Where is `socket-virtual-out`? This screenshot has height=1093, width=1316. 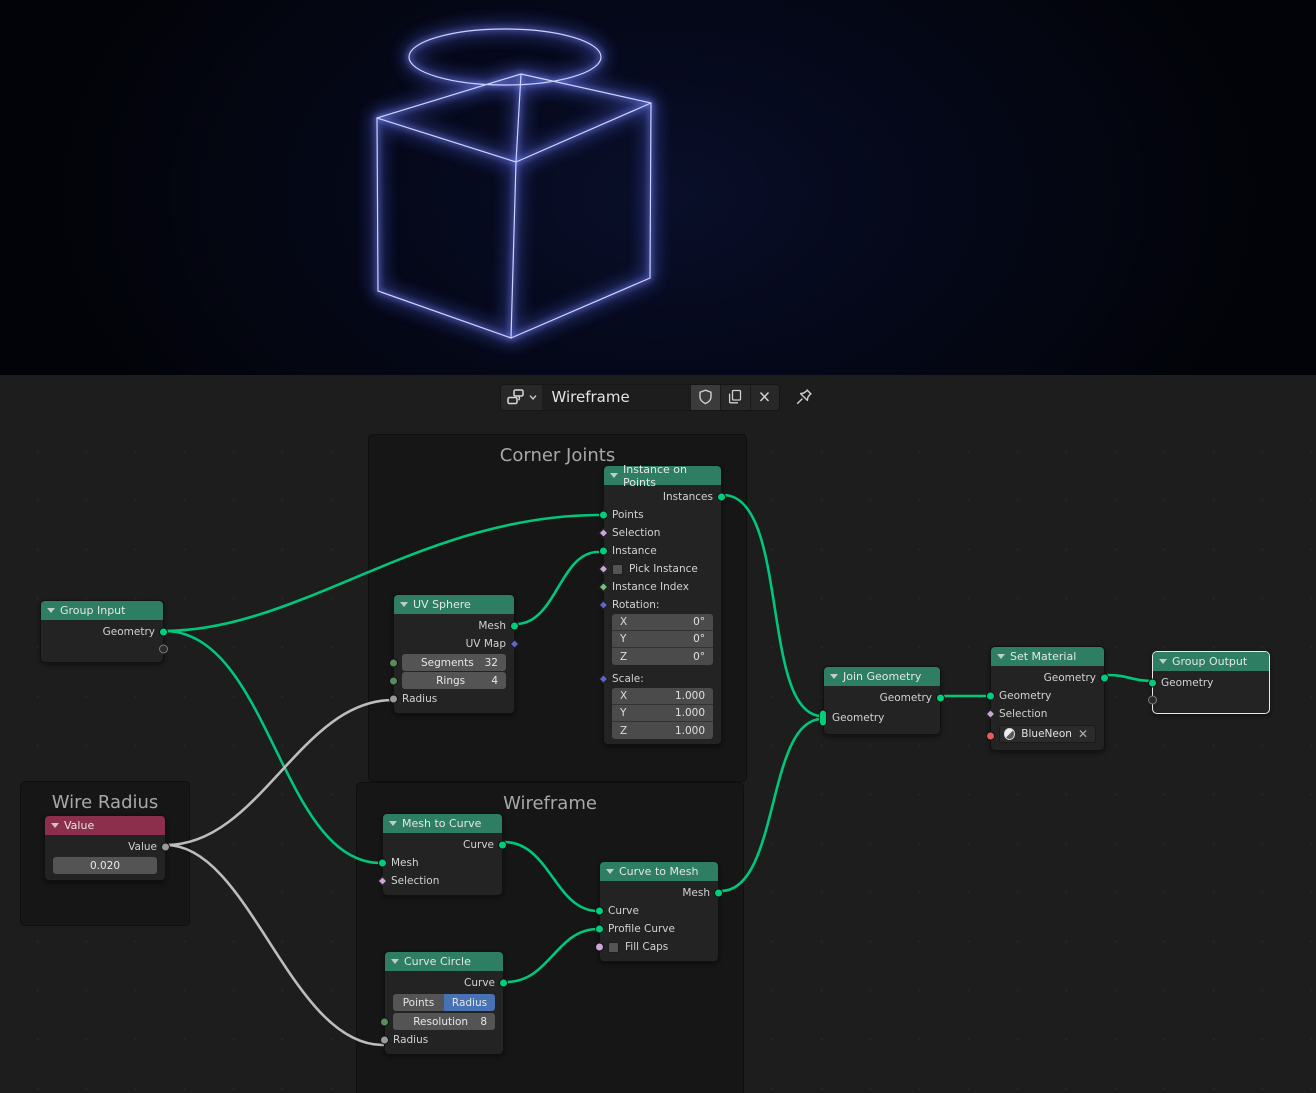
socket-virtual-out is located at coordinates (163, 649).